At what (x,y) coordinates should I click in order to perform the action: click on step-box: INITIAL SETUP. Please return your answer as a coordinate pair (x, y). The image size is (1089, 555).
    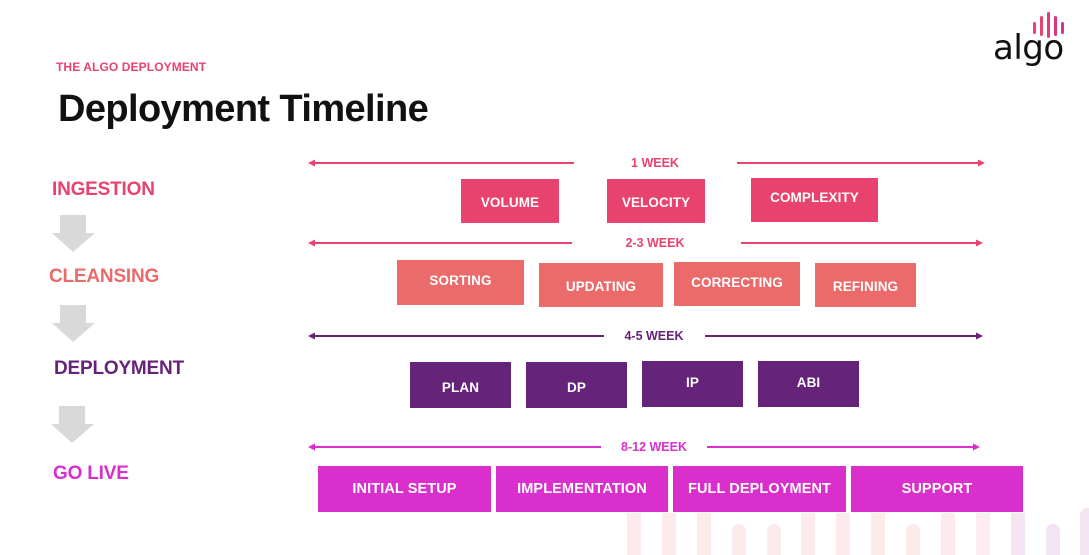
    Looking at the image, I should click on (404, 489).